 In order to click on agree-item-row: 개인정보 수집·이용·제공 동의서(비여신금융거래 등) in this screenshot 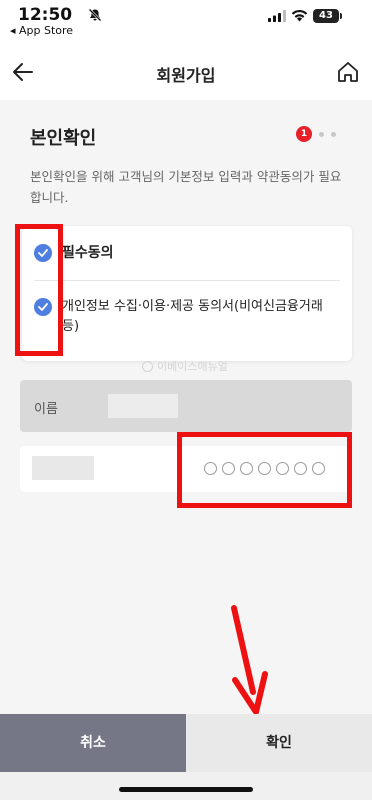, I will do `click(185, 317)`.